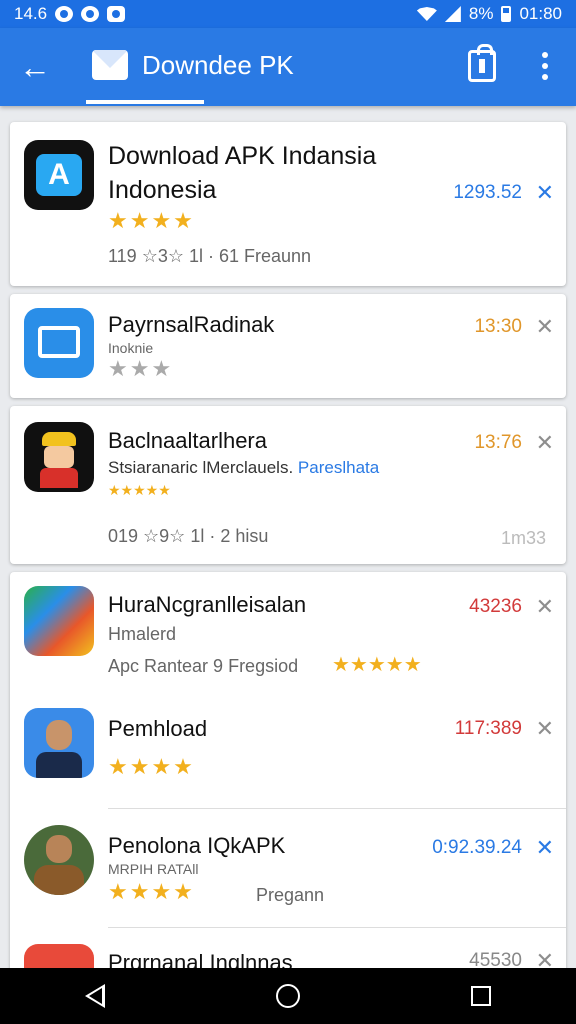 The height and width of the screenshot is (1024, 576). Describe the element at coordinates (495, 606) in the screenshot. I see `download-size: 43236` at that location.